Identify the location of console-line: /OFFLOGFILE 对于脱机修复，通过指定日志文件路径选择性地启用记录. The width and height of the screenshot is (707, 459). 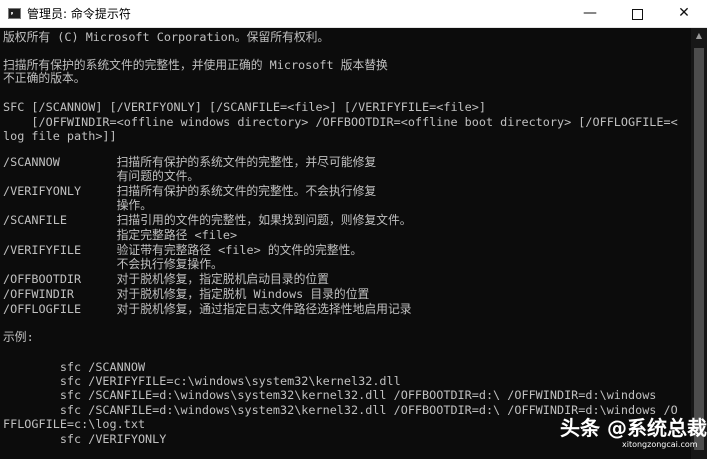
(207, 309).